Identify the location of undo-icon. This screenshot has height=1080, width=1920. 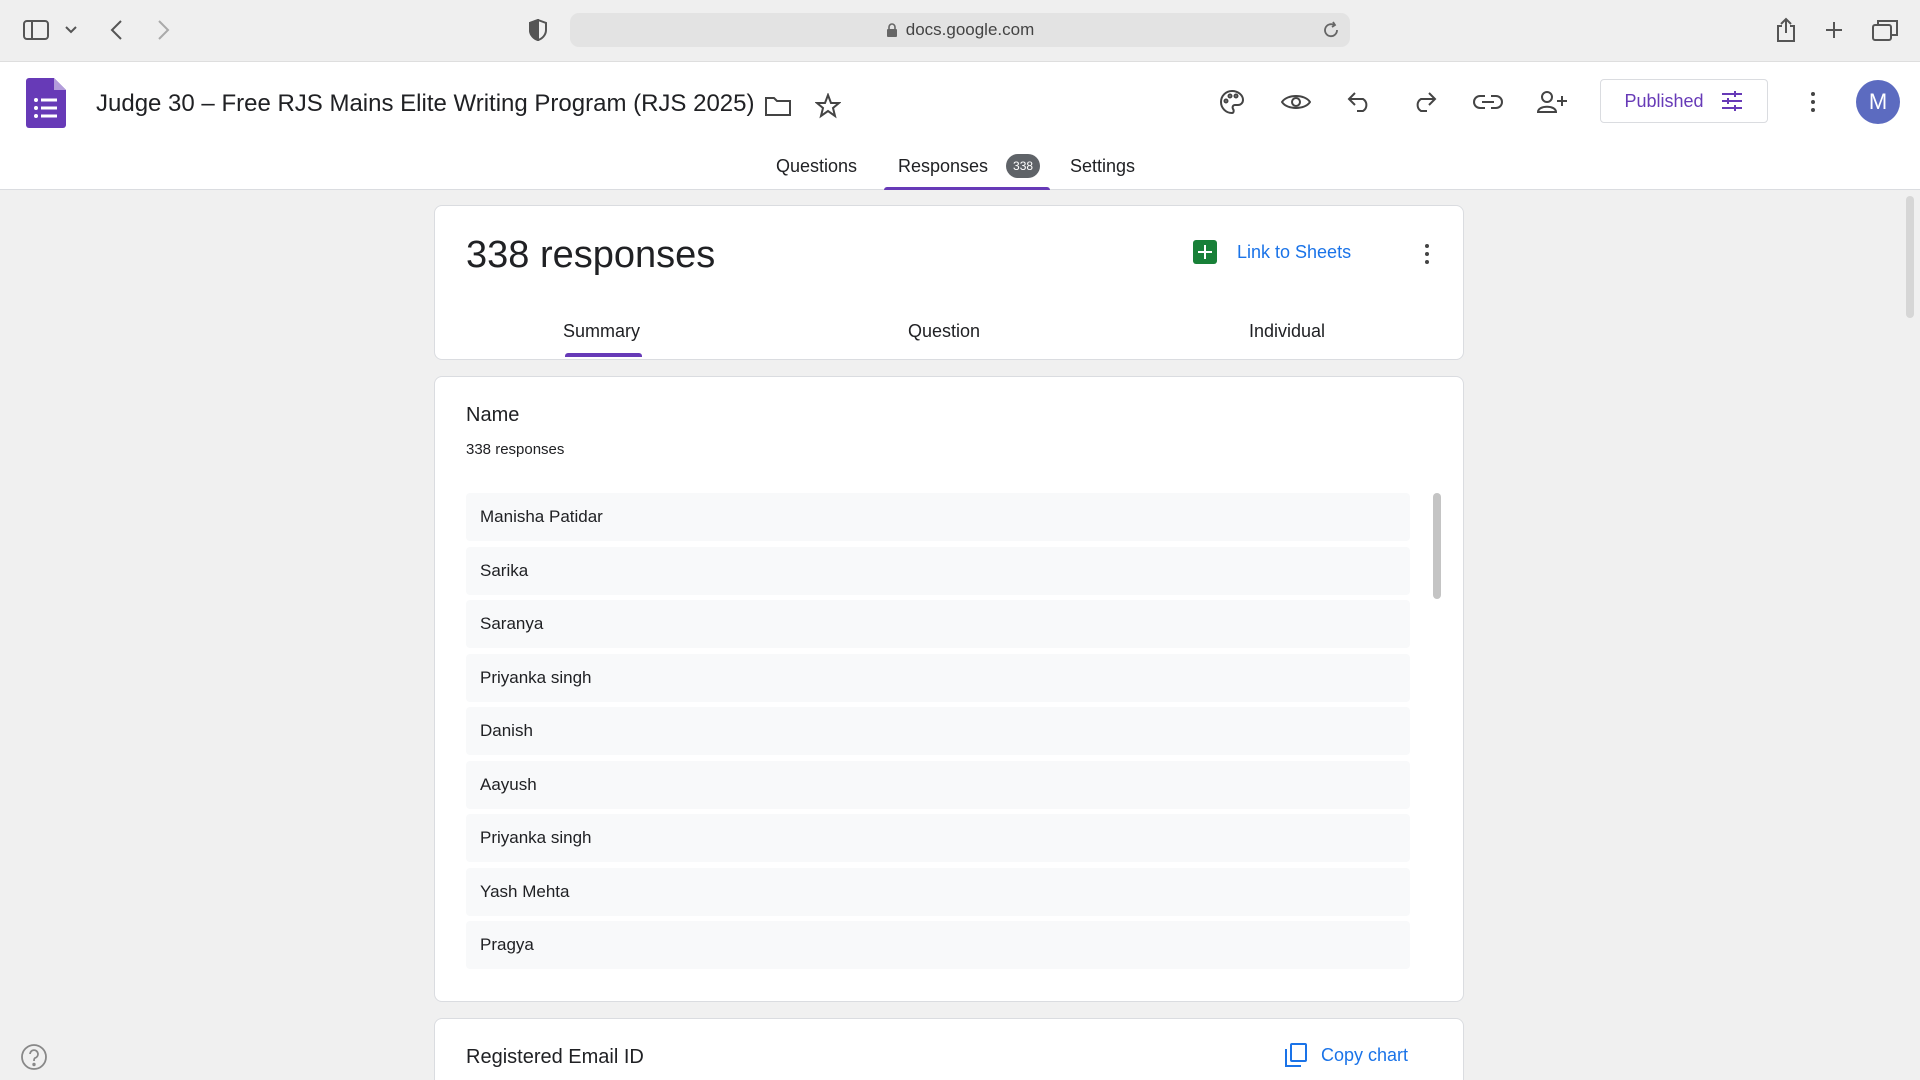
(1360, 102).